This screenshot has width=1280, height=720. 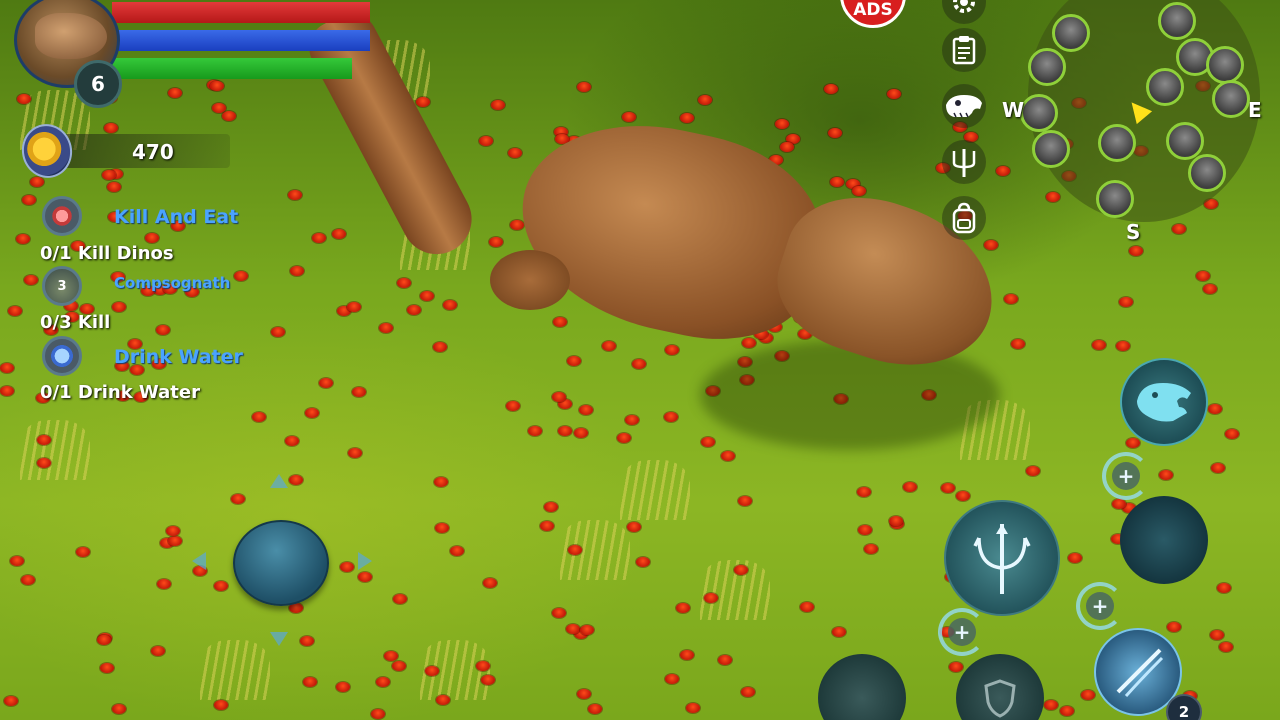 What do you see at coordinates (1133, 232) in the screenshot?
I see `compass-south: S` at bounding box center [1133, 232].